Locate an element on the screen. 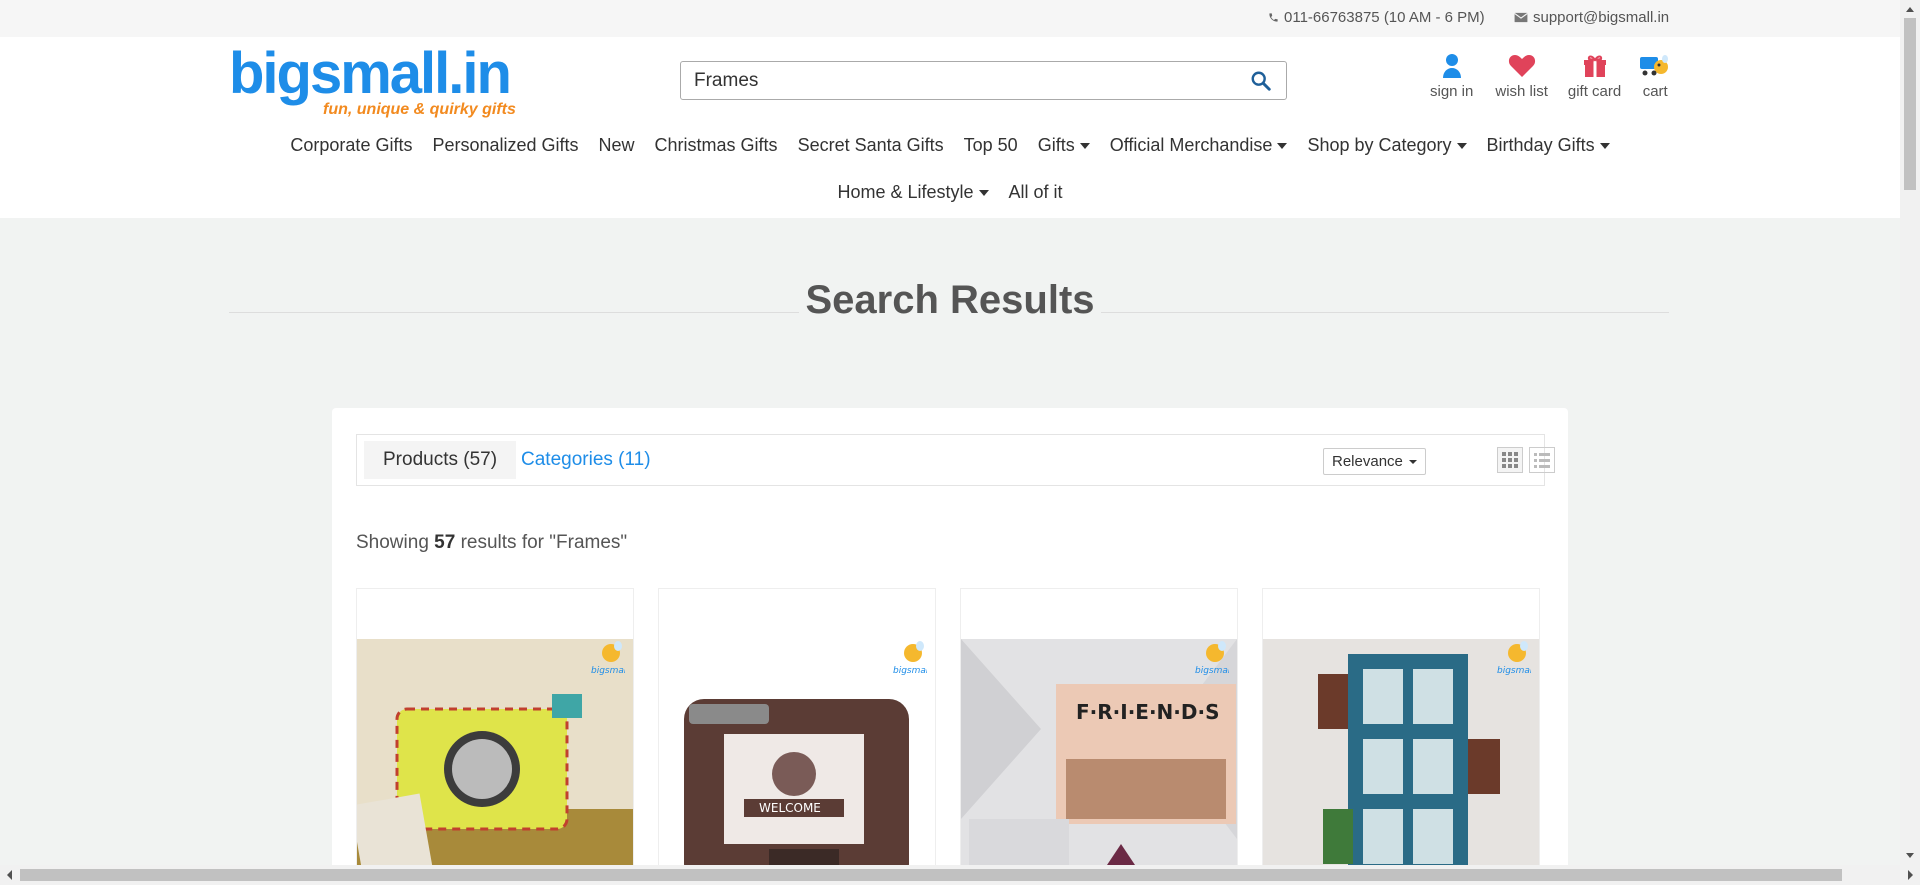 This screenshot has width=1920, height=885. site-logo: bigsmall.in fun, unique & quirky gifts is located at coordinates (379, 83).